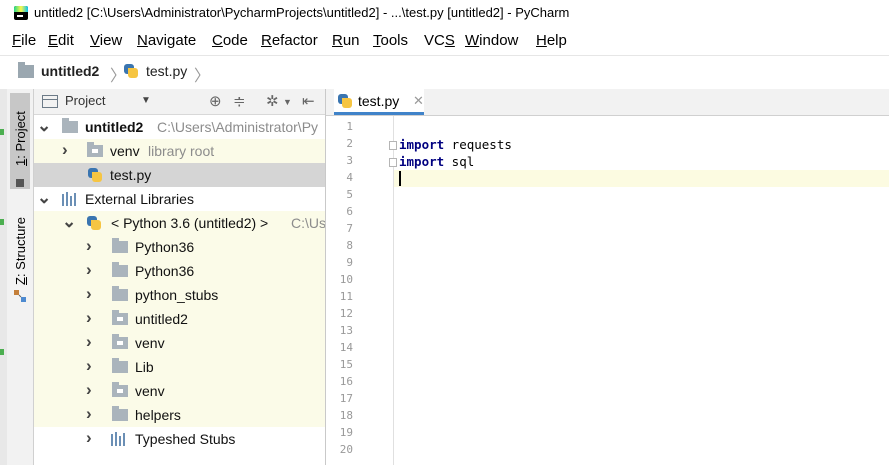 The image size is (889, 465). I want to click on navigation-bar: untitled2 〉 test.py 〉, so click(444, 73).